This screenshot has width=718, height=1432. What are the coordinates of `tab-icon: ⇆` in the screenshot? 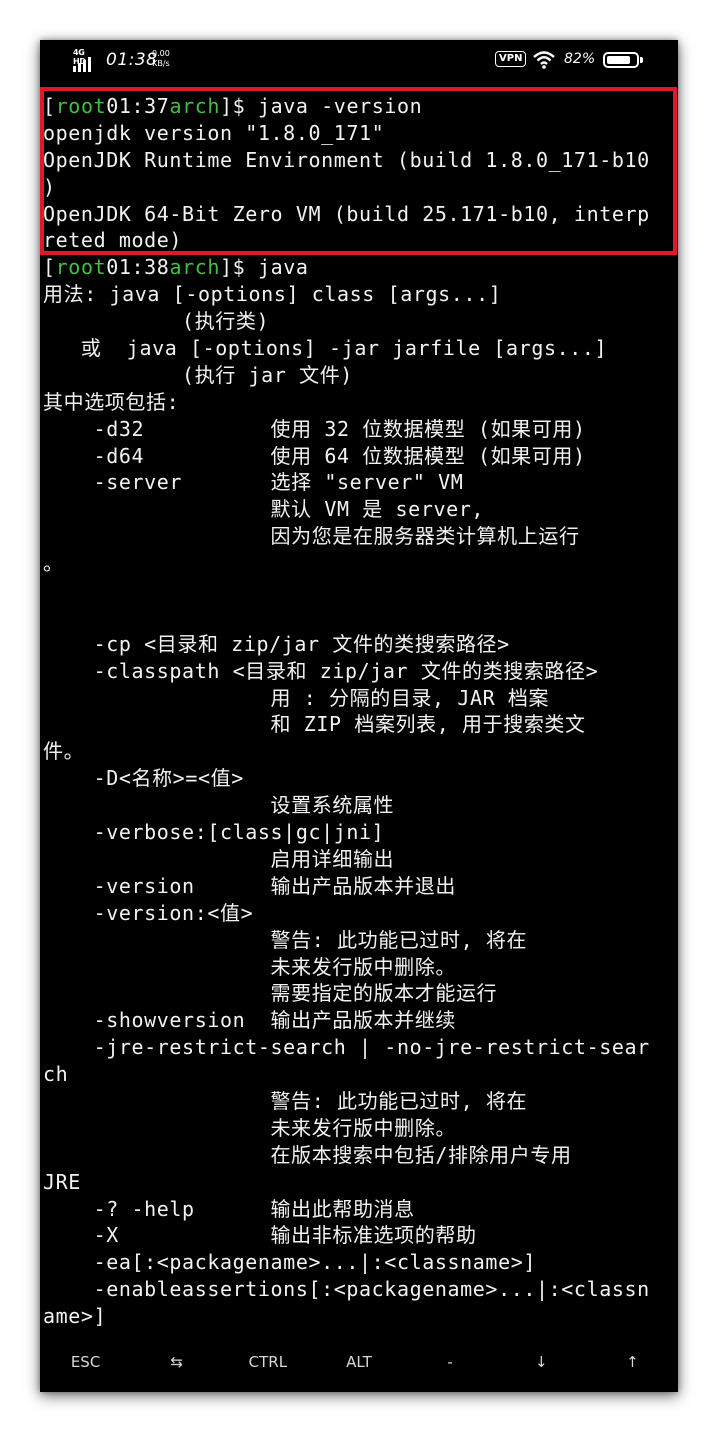 It's located at (176, 1362).